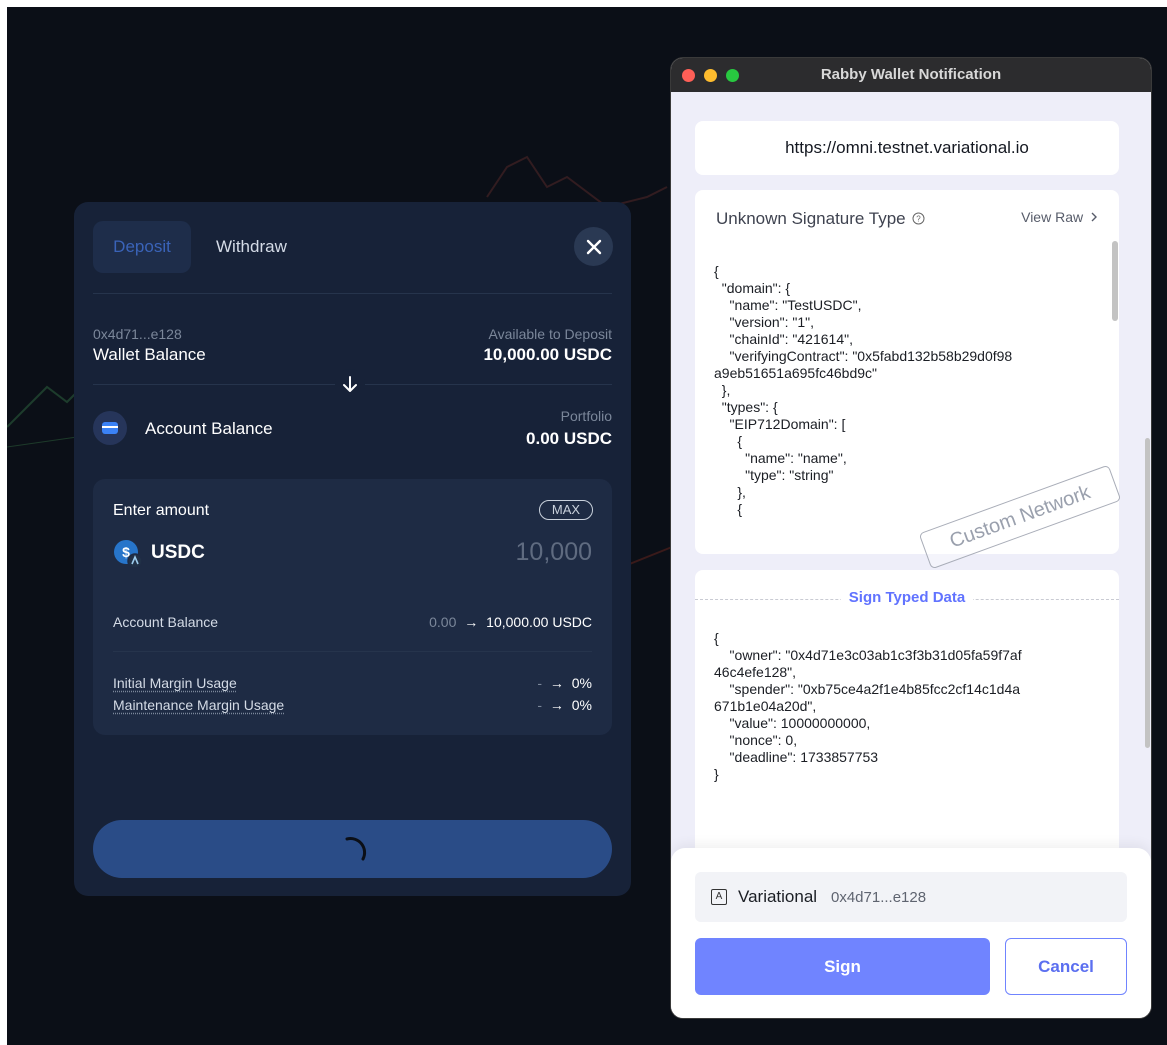 The image size is (1167, 1045). I want to click on portfolio-label: Portfolio, so click(586, 416).